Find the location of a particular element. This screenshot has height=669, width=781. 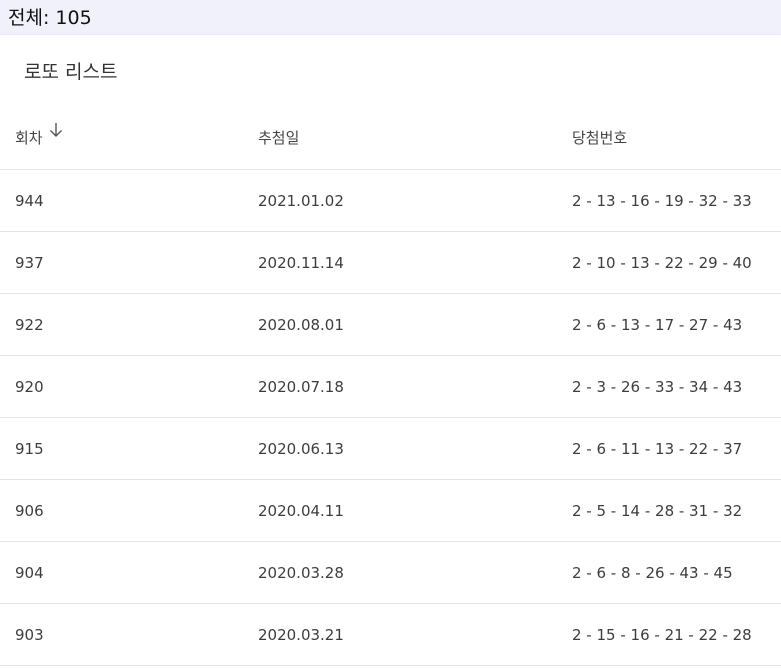

total-count-label: 전체: 105 is located at coordinates (50, 18).